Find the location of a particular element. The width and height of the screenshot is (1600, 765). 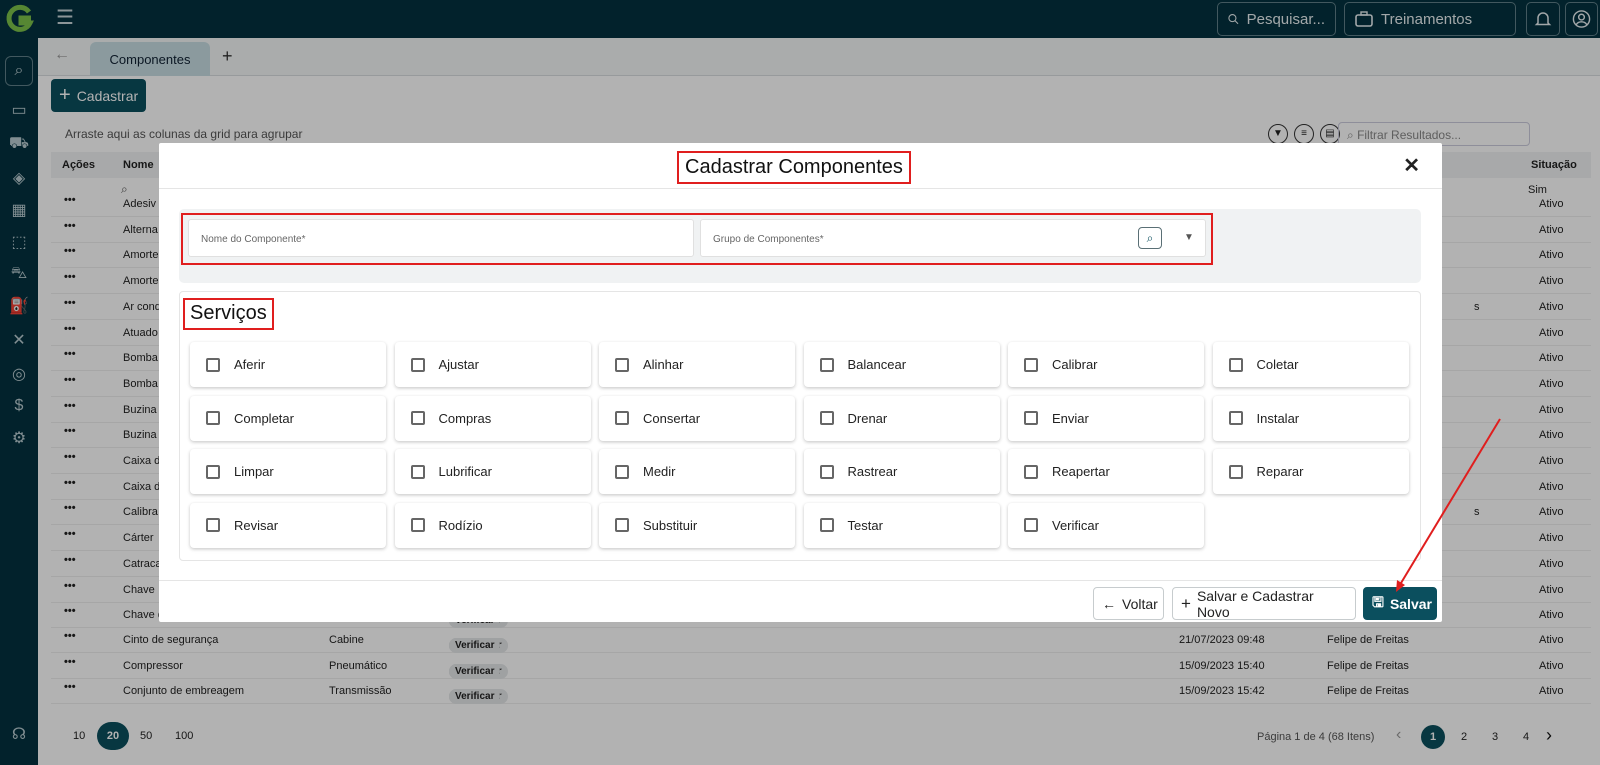

annotation-arrow is located at coordinates (1448, 505).